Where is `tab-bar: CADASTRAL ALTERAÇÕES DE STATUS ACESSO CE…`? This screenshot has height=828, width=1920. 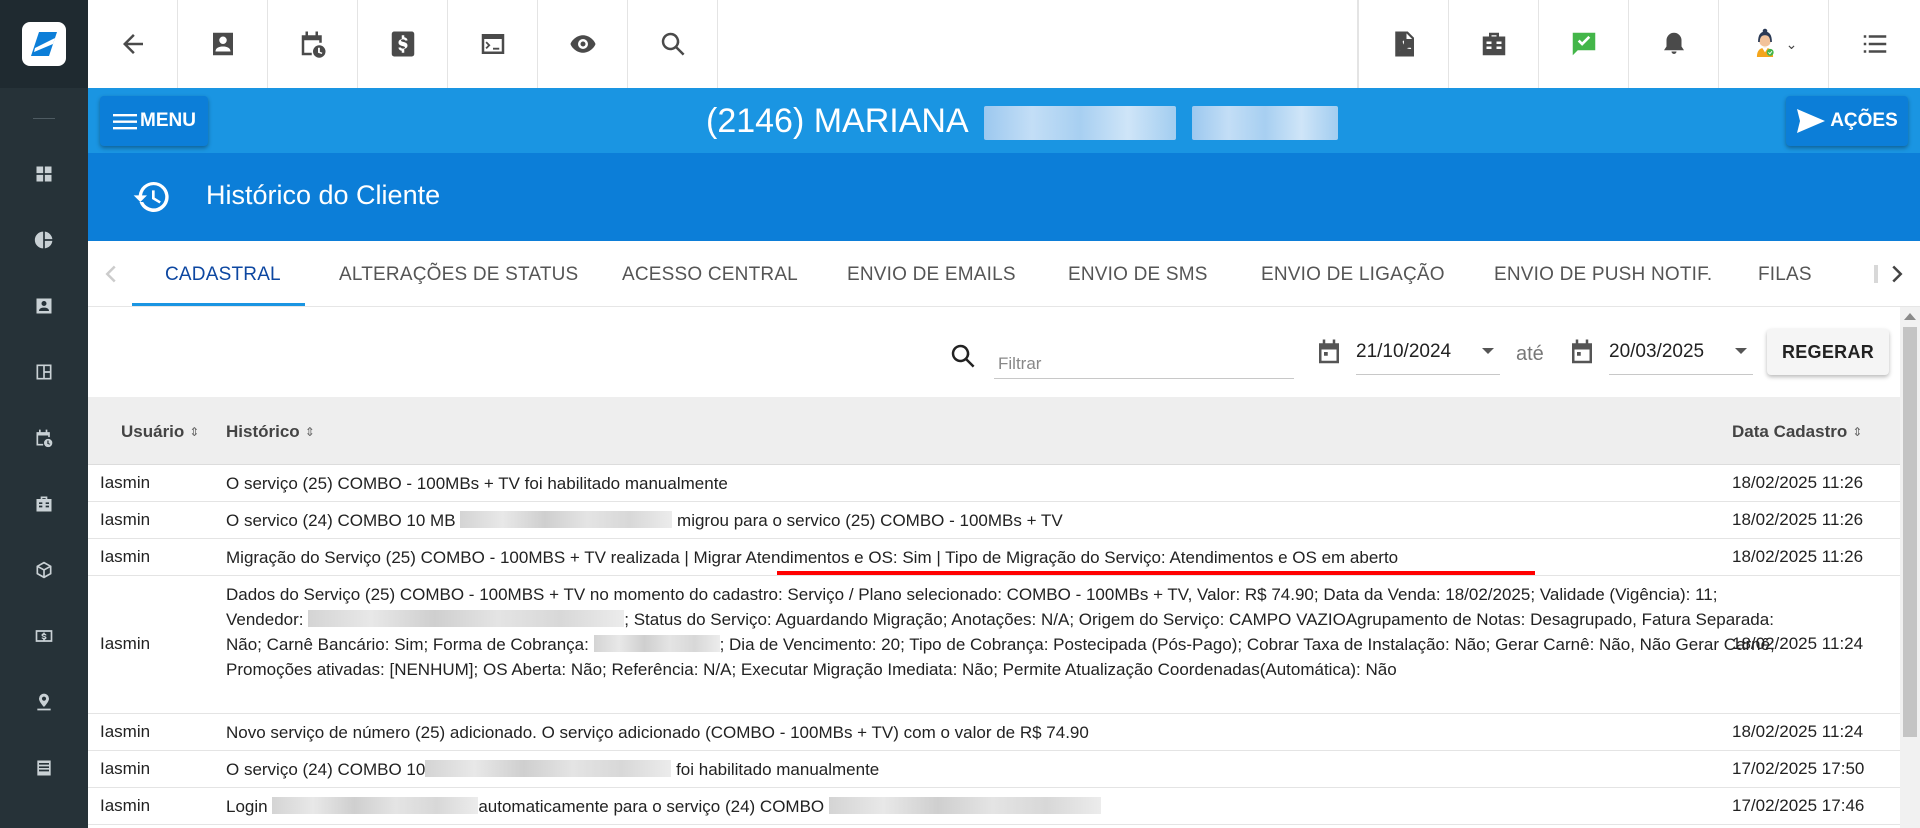
tab-bar: CADASTRAL ALTERAÇÕES DE STATUS ACESSO CE… is located at coordinates (1004, 274).